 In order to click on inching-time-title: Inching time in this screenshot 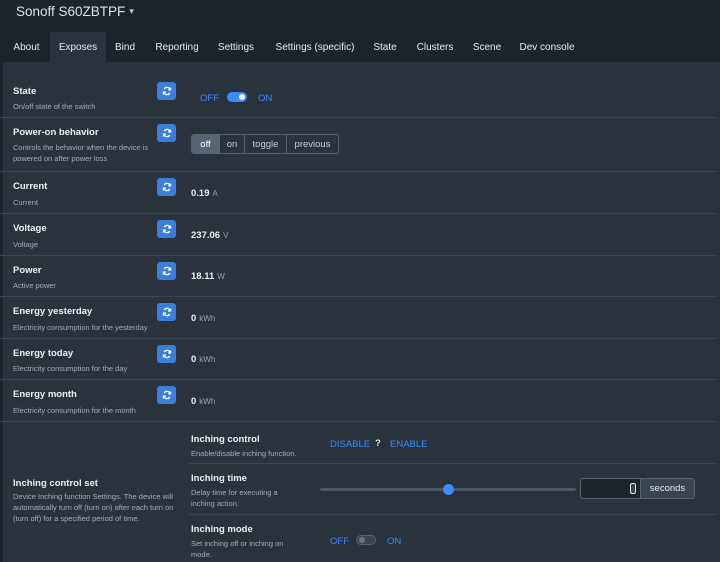, I will do `click(219, 478)`.